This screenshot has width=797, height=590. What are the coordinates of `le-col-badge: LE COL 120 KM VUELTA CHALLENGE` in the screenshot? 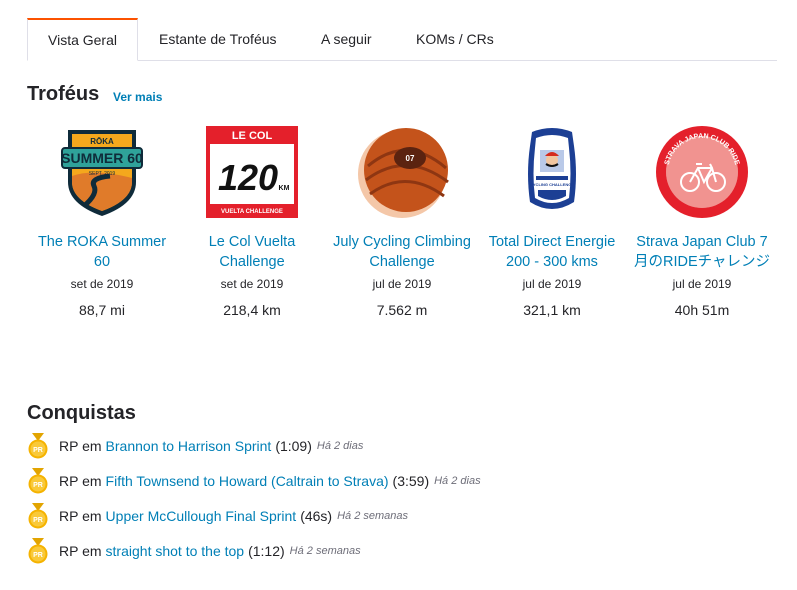 It's located at (252, 172).